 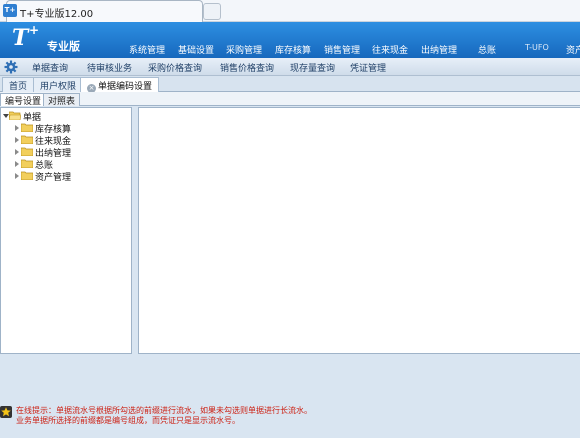 What do you see at coordinates (537, 47) in the screenshot?
I see `menu-t-ufo: T-UFO` at bounding box center [537, 47].